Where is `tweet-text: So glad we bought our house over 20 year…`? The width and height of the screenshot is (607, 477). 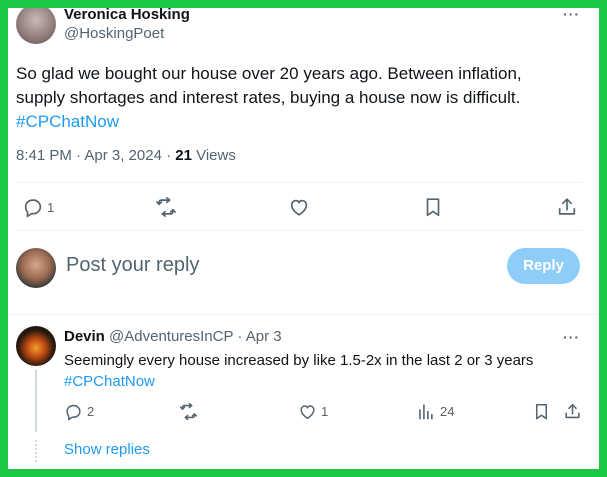
tweet-text: So glad we bought our house over 20 year… is located at coordinates (301, 98).